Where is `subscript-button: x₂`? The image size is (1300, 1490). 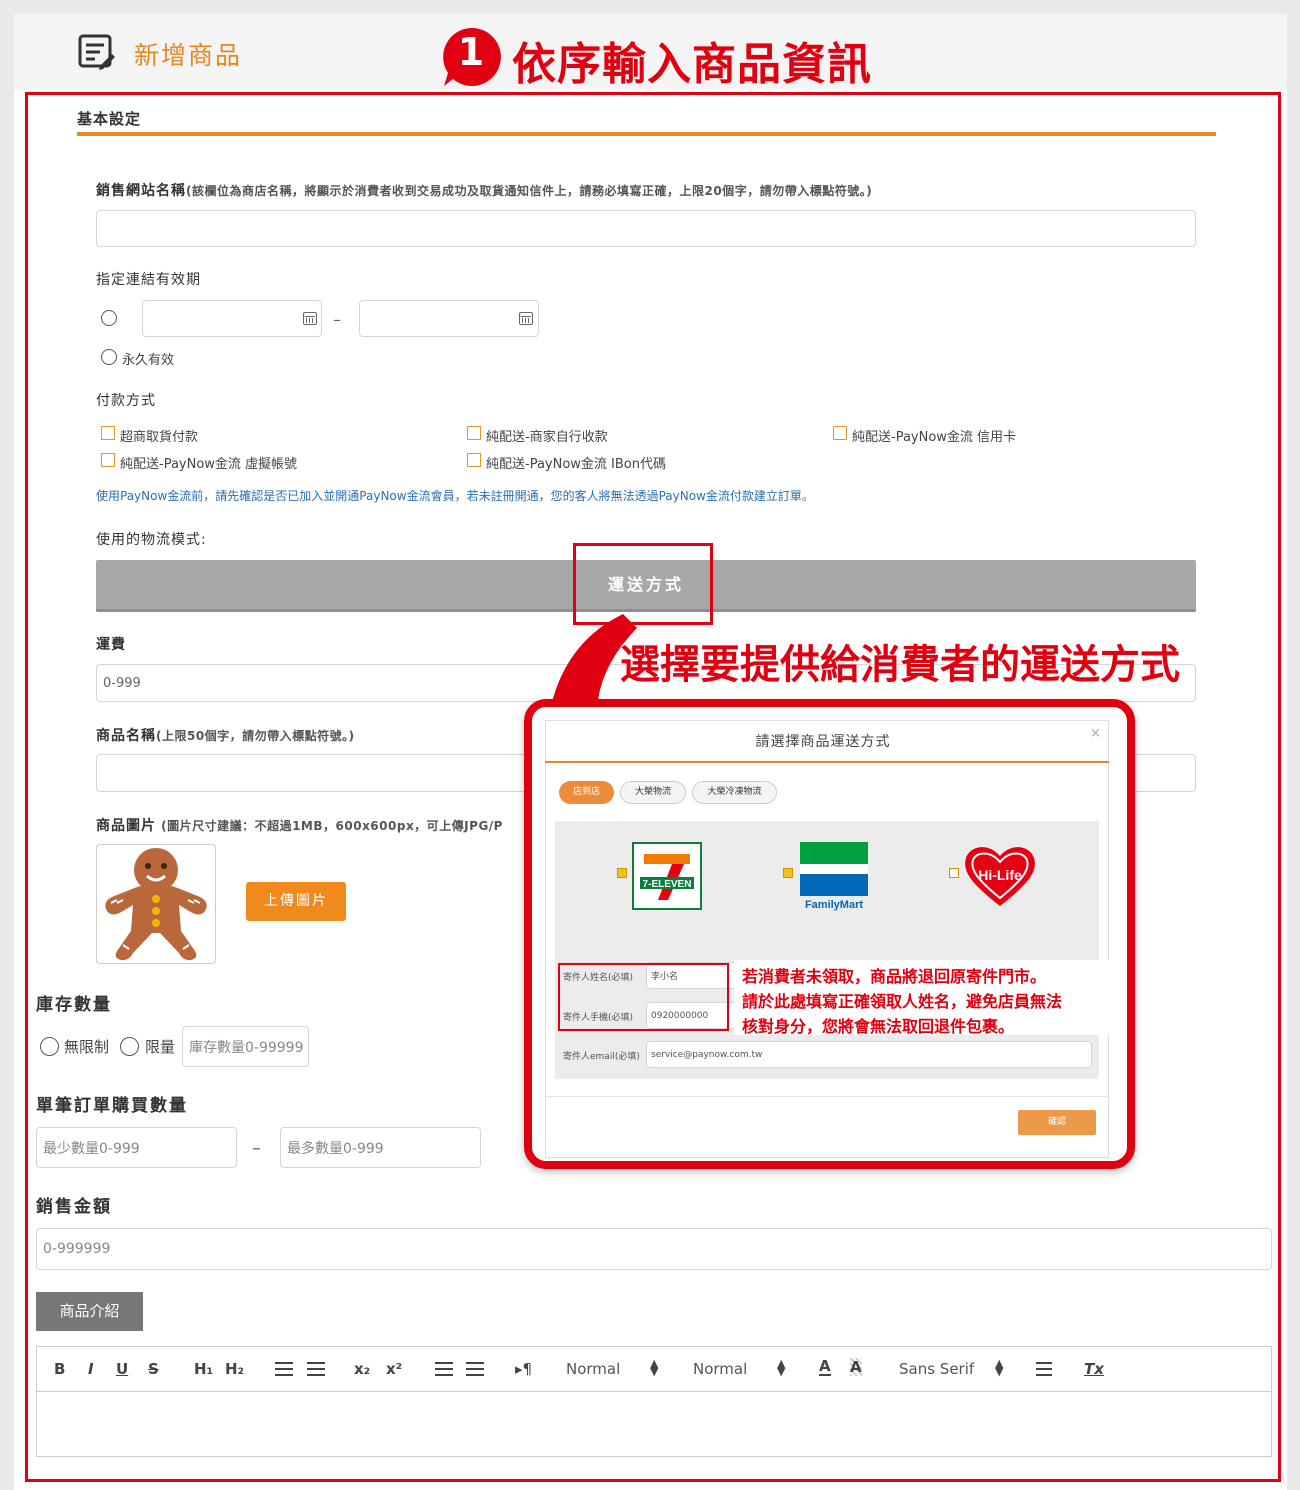 subscript-button: x₂ is located at coordinates (362, 1369).